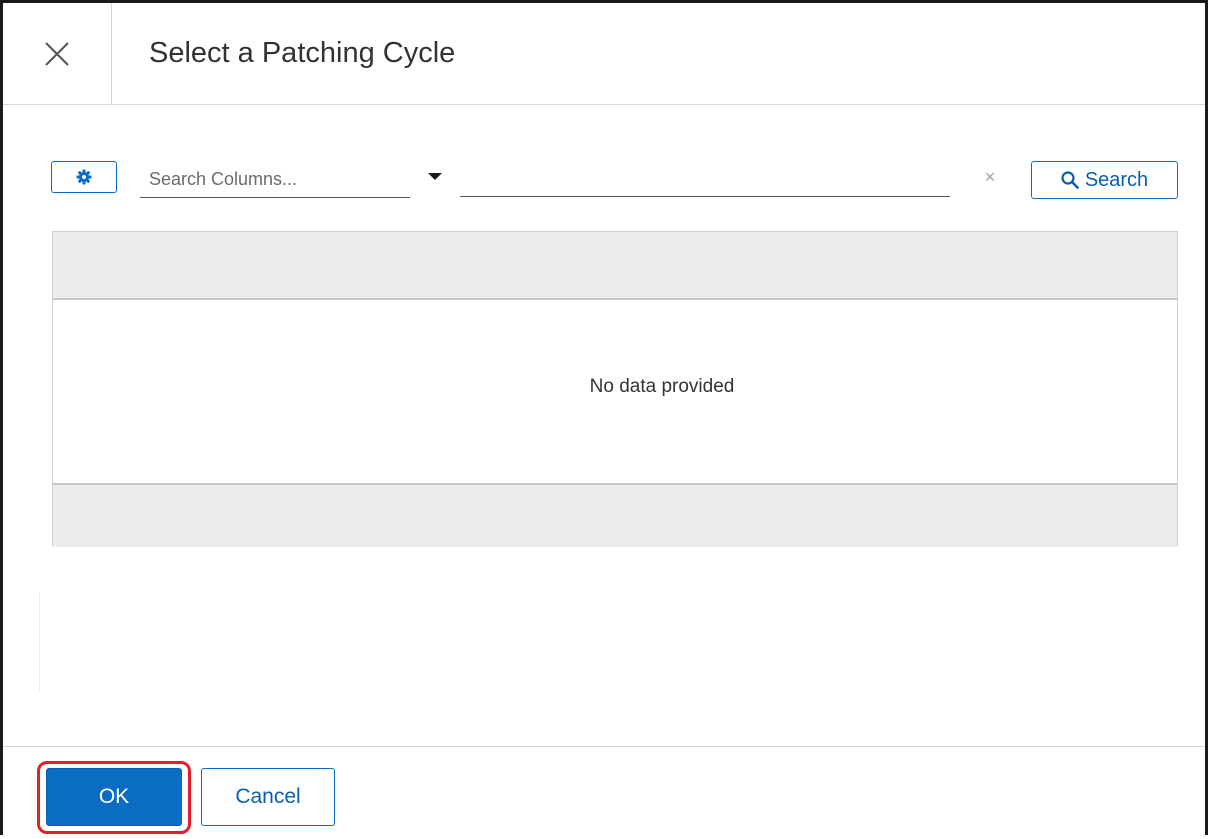 The image size is (1208, 839). What do you see at coordinates (990, 177) in the screenshot?
I see `clear-search-icon: ×` at bounding box center [990, 177].